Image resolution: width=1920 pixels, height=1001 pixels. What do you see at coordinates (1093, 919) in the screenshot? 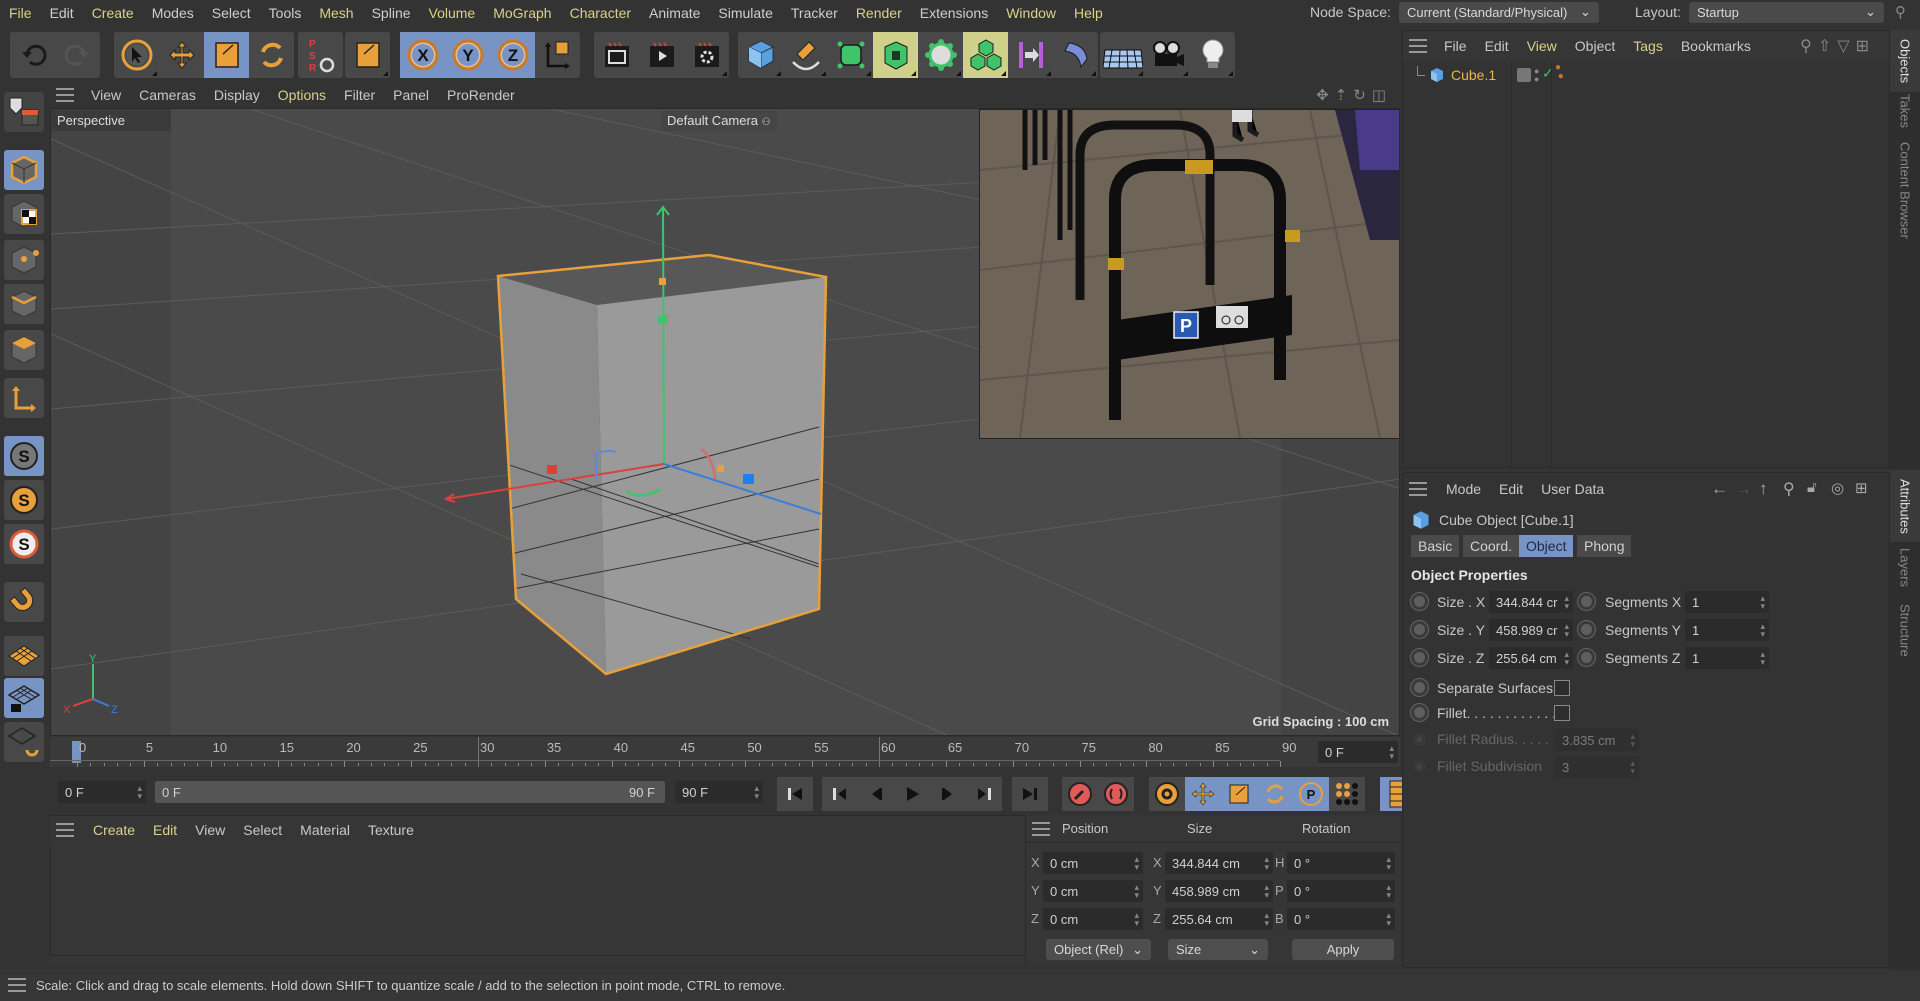
I see `position-z-field: 0 cm ▴ ▾` at bounding box center [1093, 919].